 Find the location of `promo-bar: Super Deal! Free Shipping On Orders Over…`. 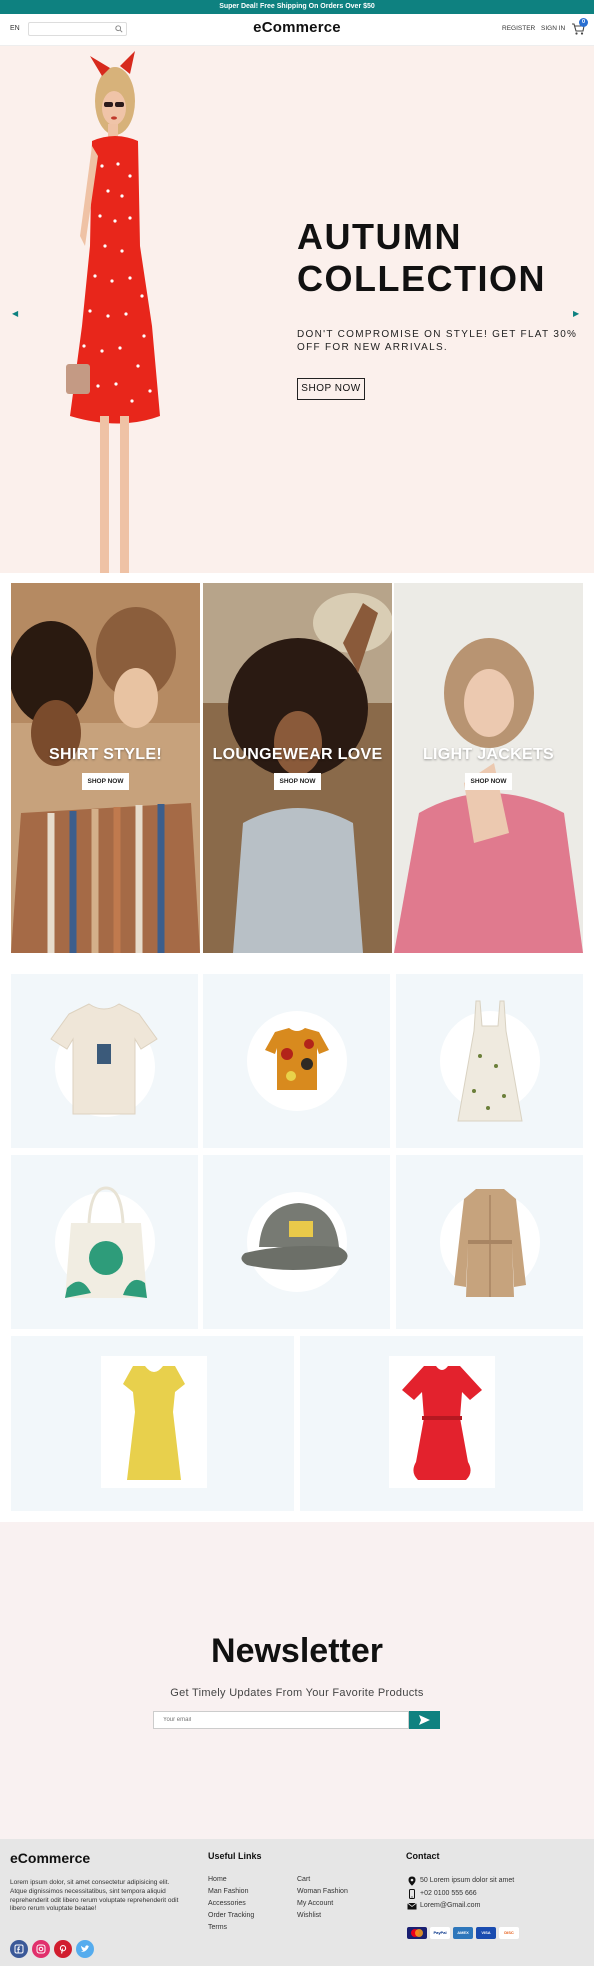

promo-bar: Super Deal! Free Shipping On Orders Over… is located at coordinates (297, 7).